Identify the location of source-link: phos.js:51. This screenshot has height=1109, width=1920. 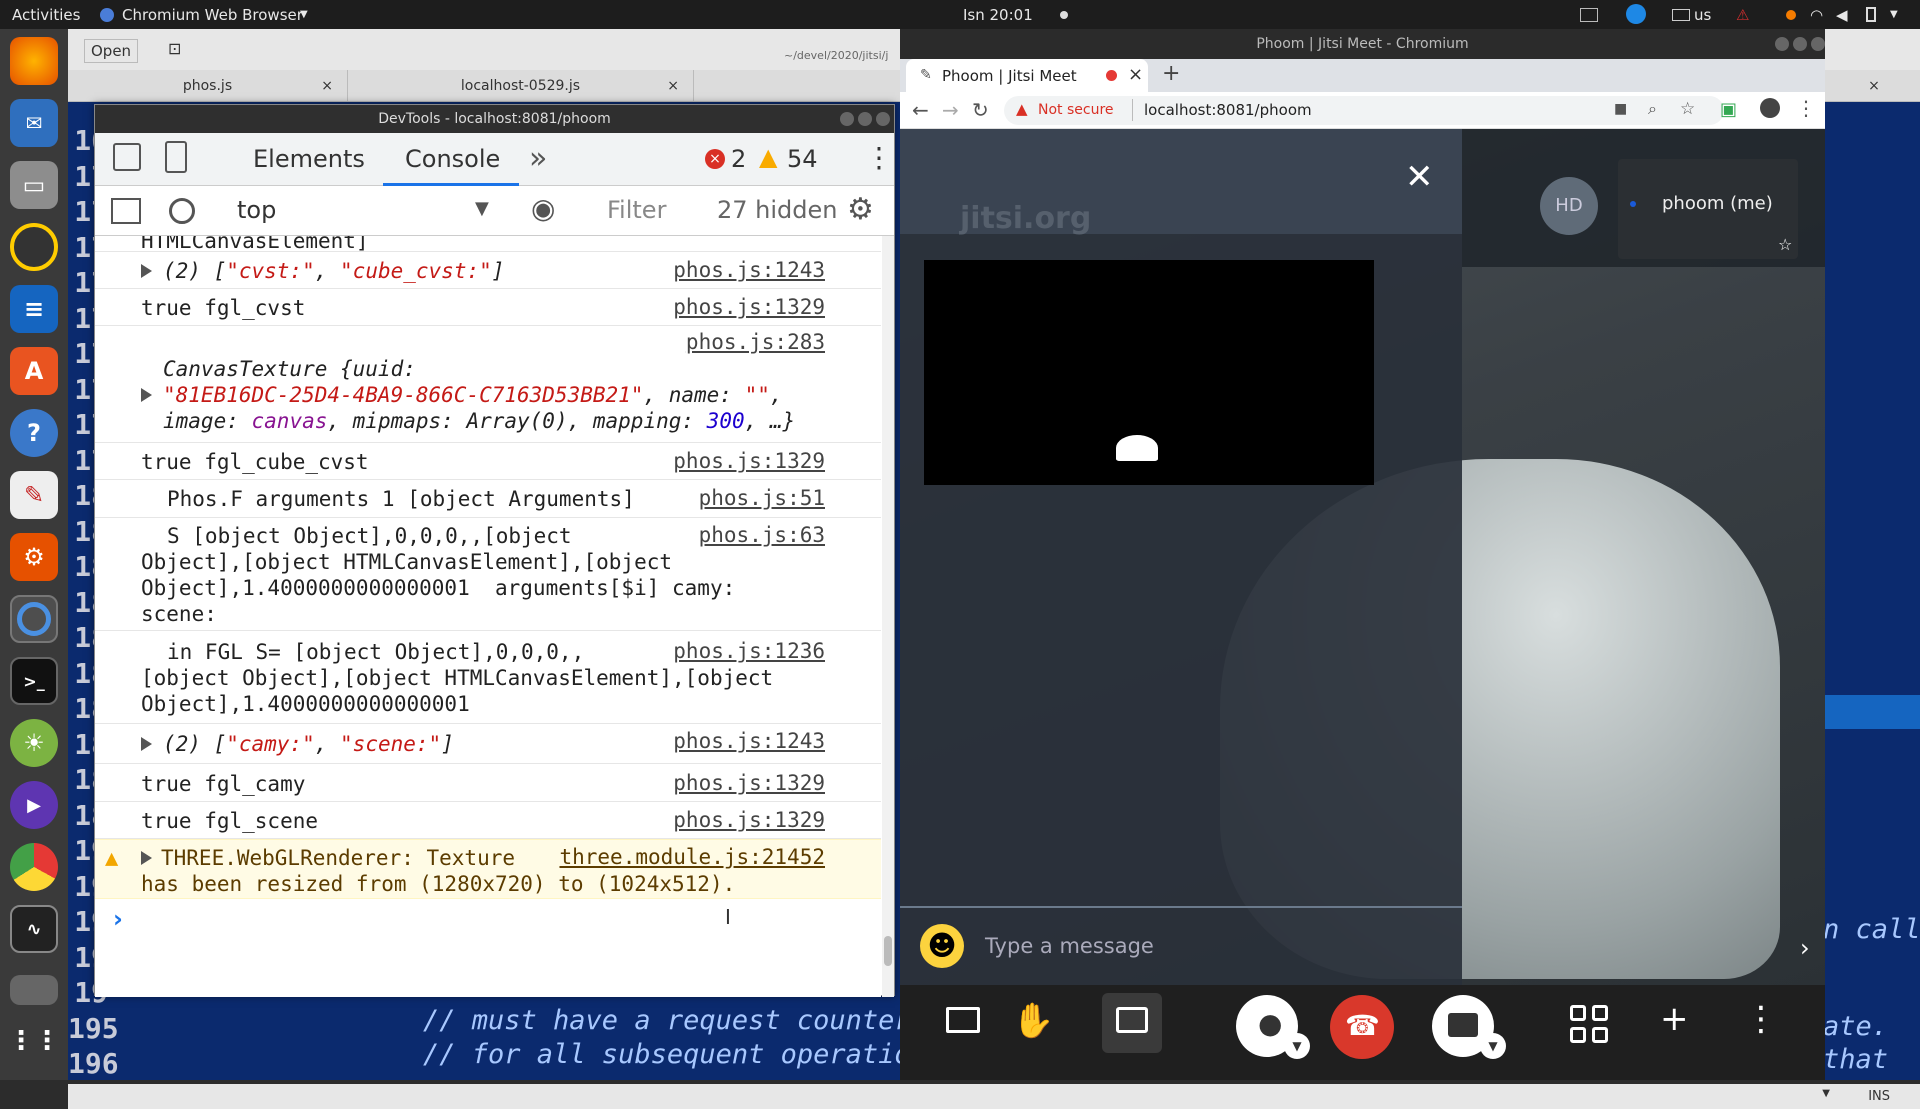
(762, 498).